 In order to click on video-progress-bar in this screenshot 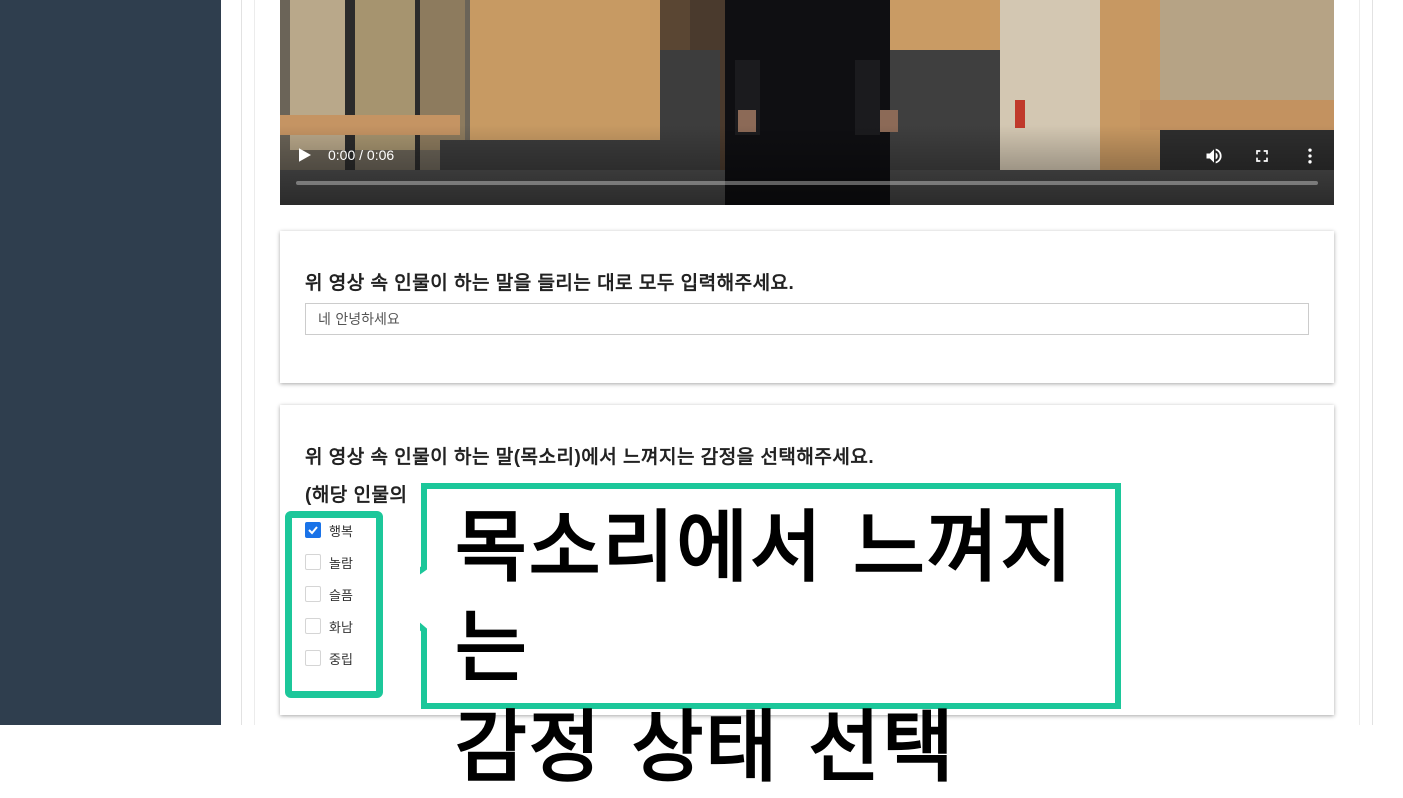, I will do `click(807, 183)`.